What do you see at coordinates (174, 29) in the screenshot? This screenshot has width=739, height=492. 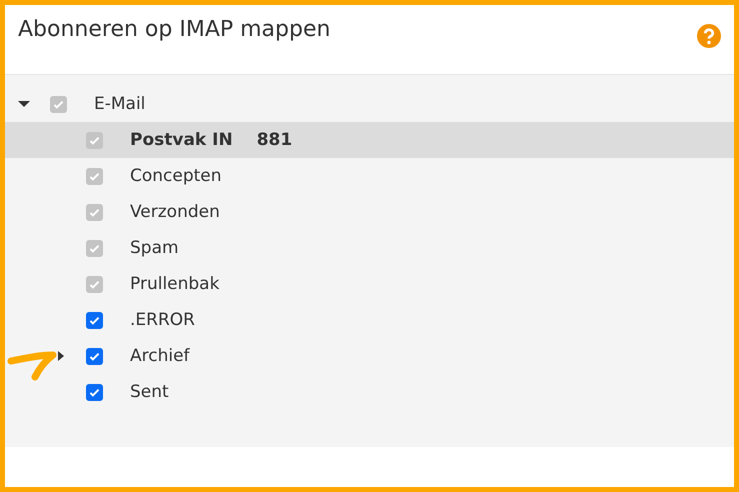 I see `dialog-title: Abonneren op IMAP mappen` at bounding box center [174, 29].